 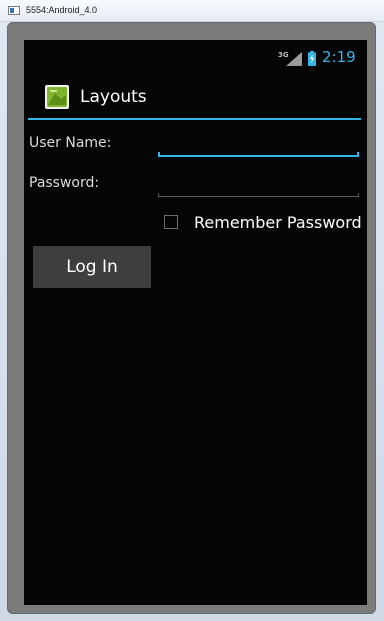 What do you see at coordinates (57, 97) in the screenshot?
I see `android-app-icon` at bounding box center [57, 97].